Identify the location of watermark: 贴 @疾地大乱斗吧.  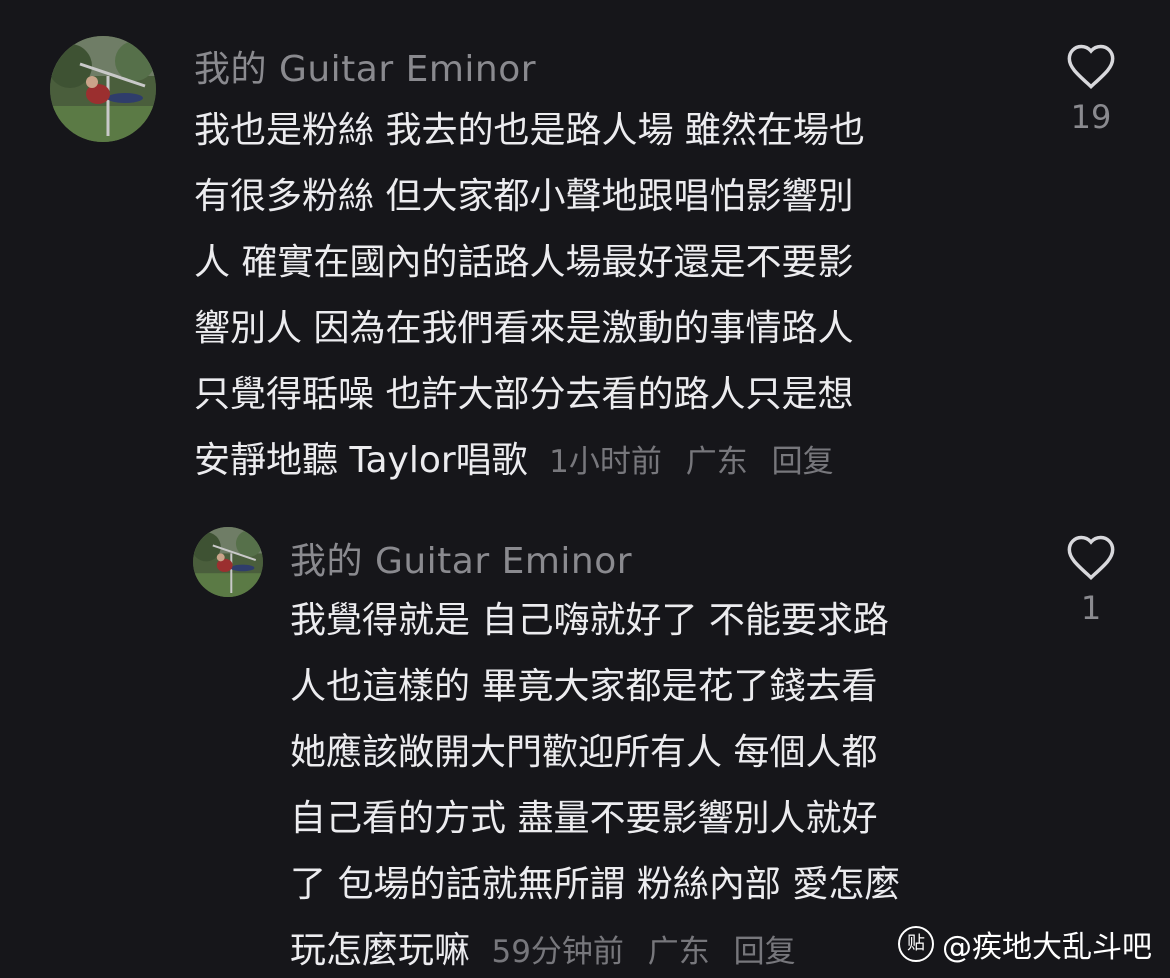
(1025, 944).